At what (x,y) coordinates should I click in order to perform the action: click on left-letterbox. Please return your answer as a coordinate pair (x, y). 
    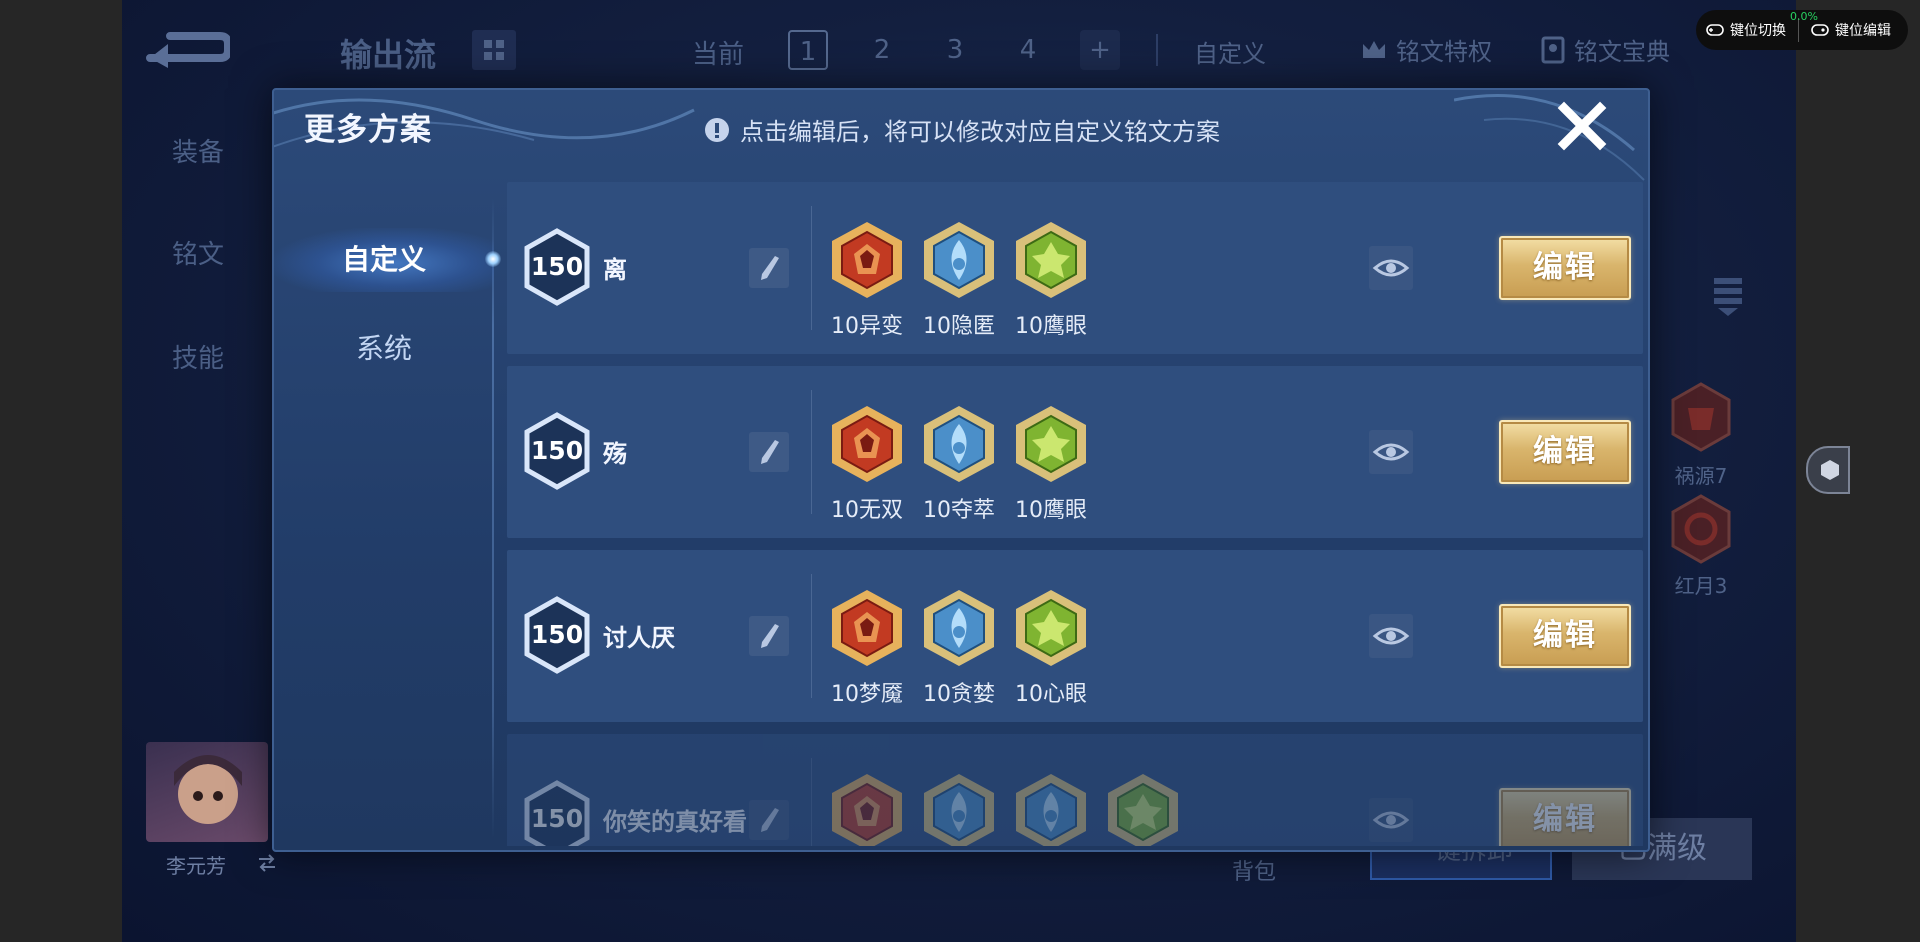
    Looking at the image, I should click on (61, 471).